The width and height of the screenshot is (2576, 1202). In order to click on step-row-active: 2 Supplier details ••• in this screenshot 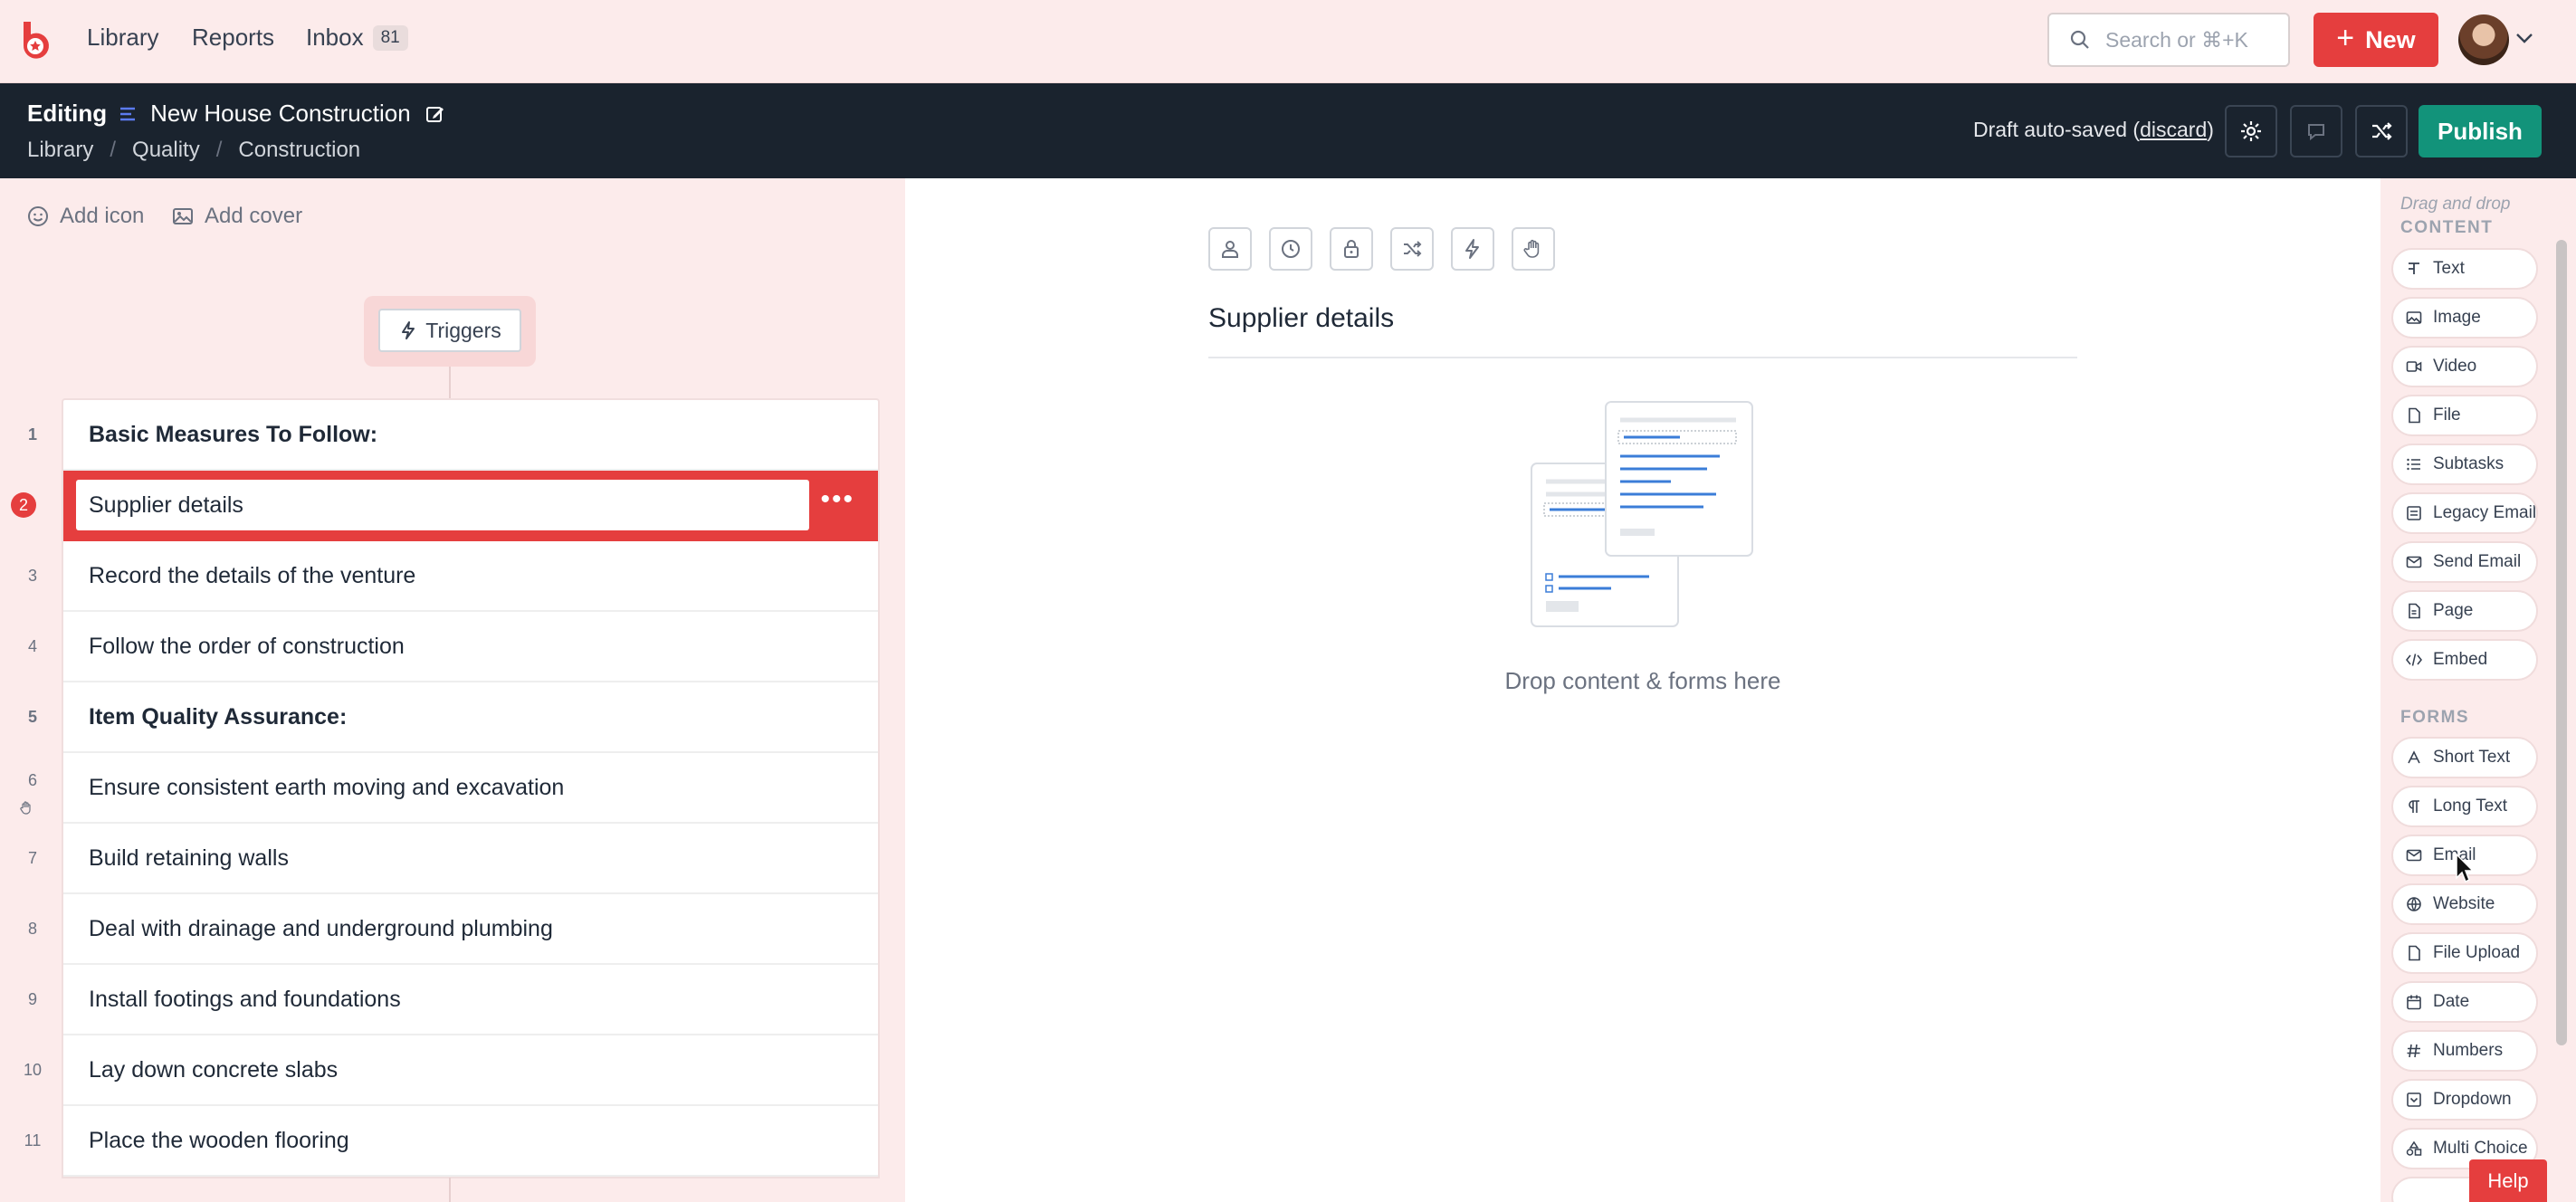, I will do `click(444, 506)`.